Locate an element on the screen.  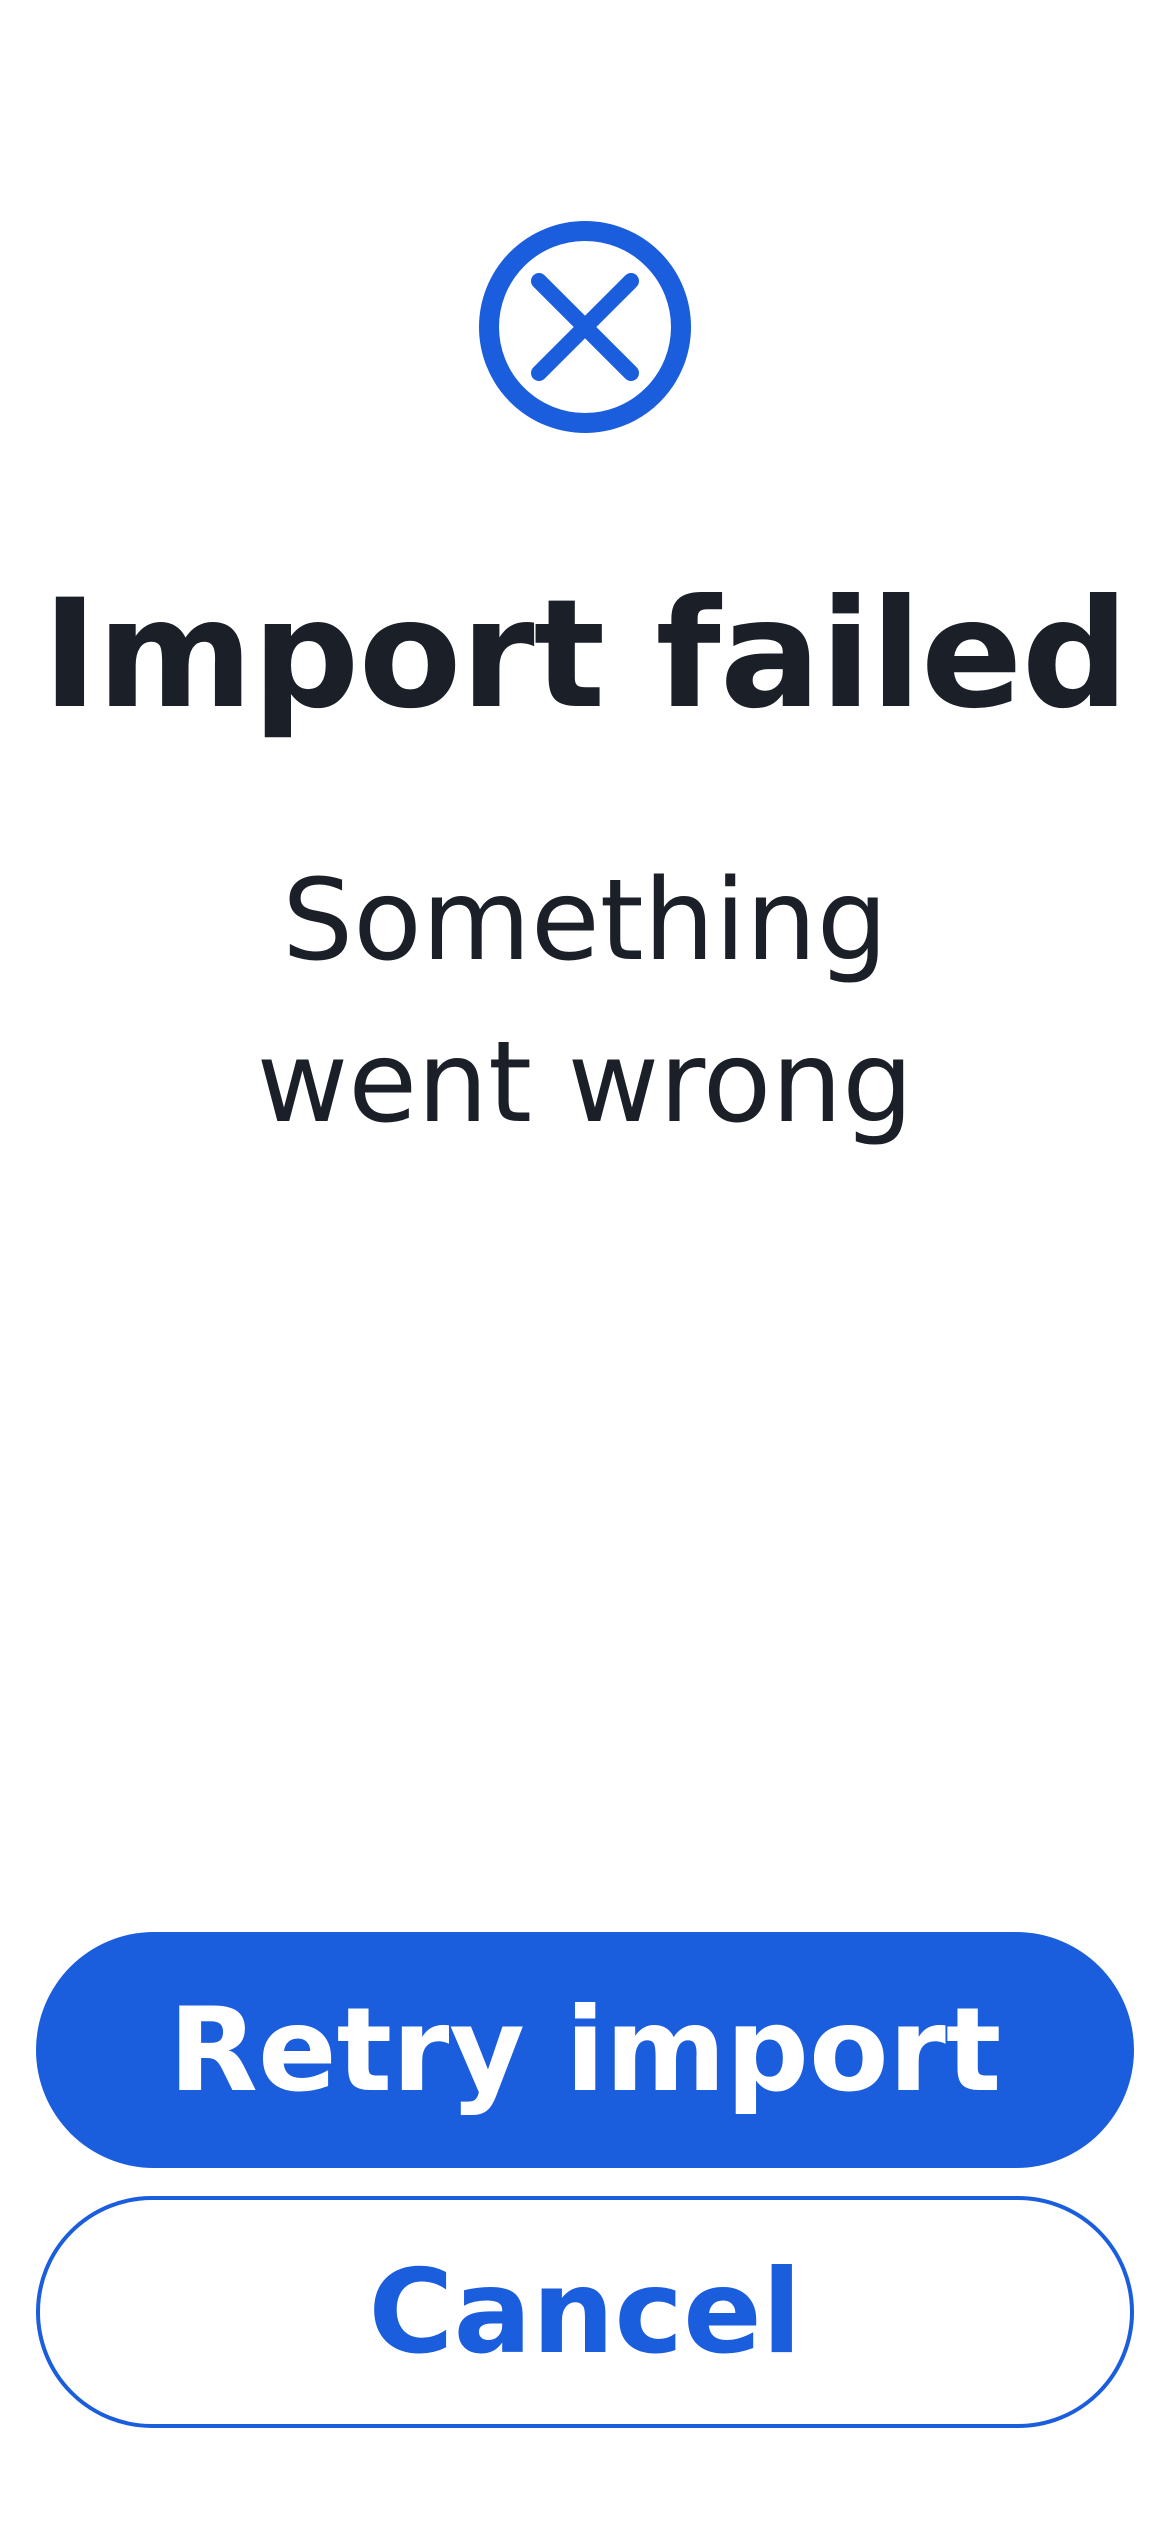
cancel-button: Cancel is located at coordinates (585, 2312).